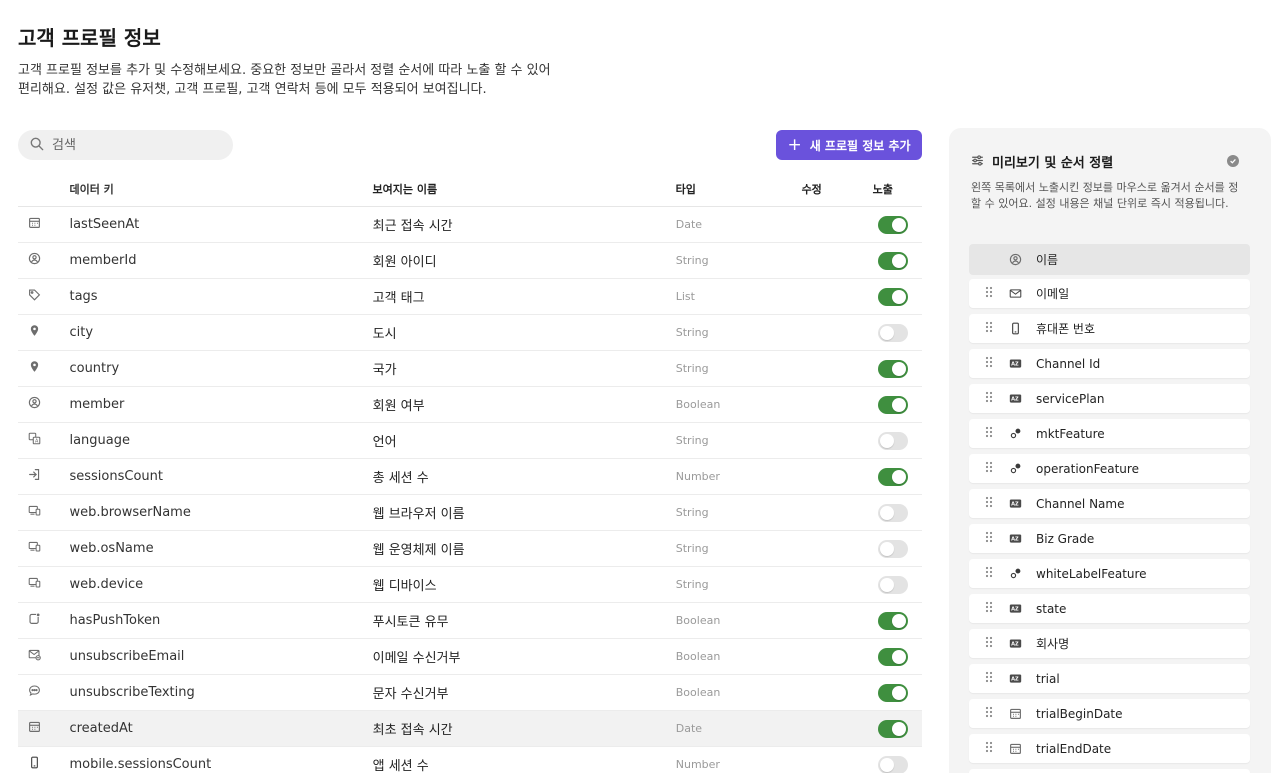 This screenshot has height=773, width=1280. Describe the element at coordinates (882, 189) in the screenshot. I see `column-header-expose: 노출` at that location.